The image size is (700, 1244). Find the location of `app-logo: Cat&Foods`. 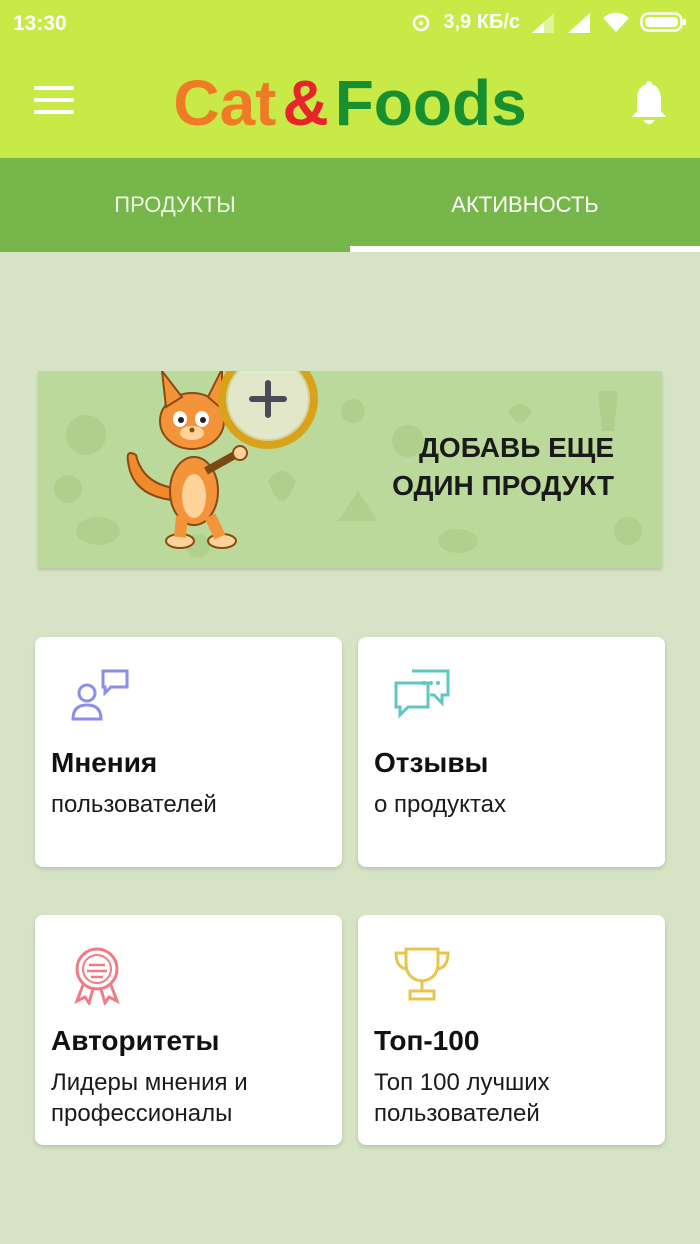

app-logo: Cat&Foods is located at coordinates (350, 103).